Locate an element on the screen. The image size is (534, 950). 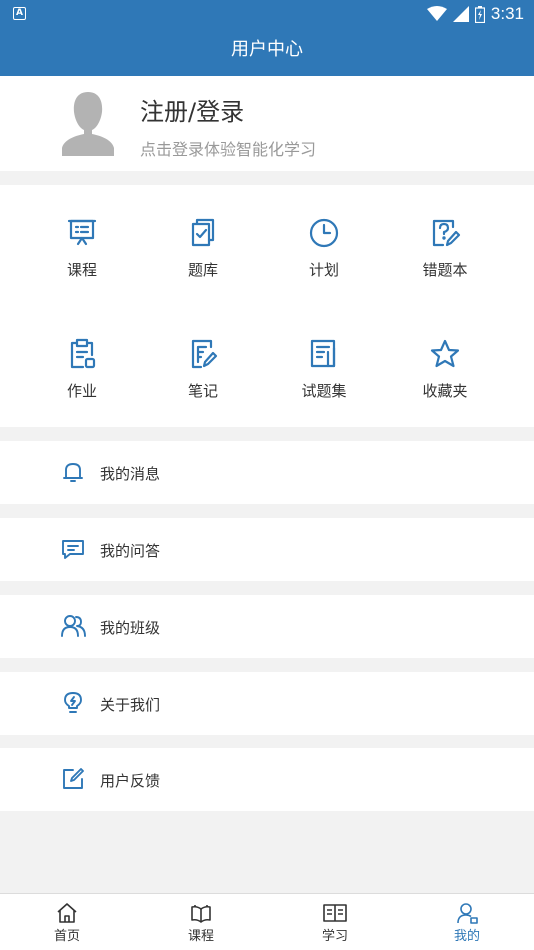
menu-item-about: 关于我们 is located at coordinates (267, 703).